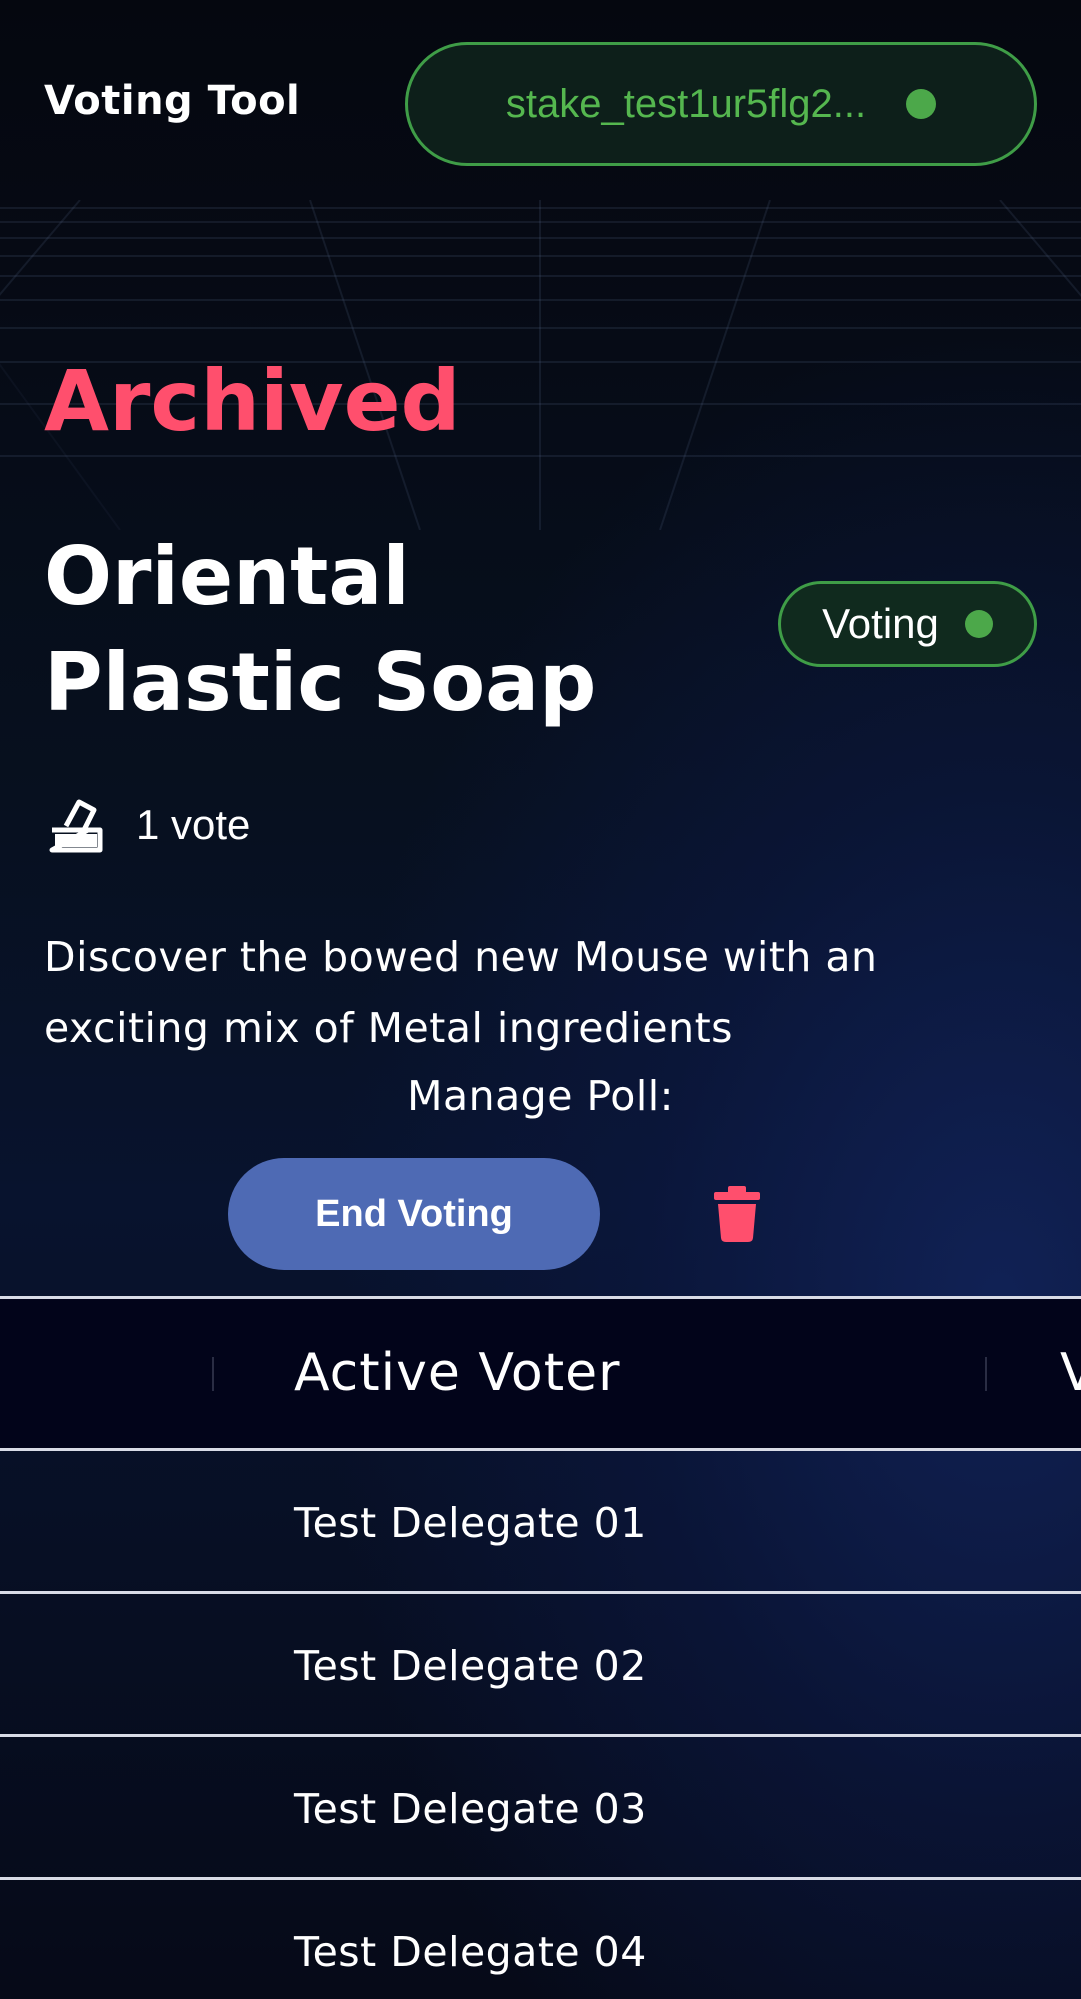 Image resolution: width=1081 pixels, height=1999 pixels. I want to click on archived-label: Archived, so click(252, 401).